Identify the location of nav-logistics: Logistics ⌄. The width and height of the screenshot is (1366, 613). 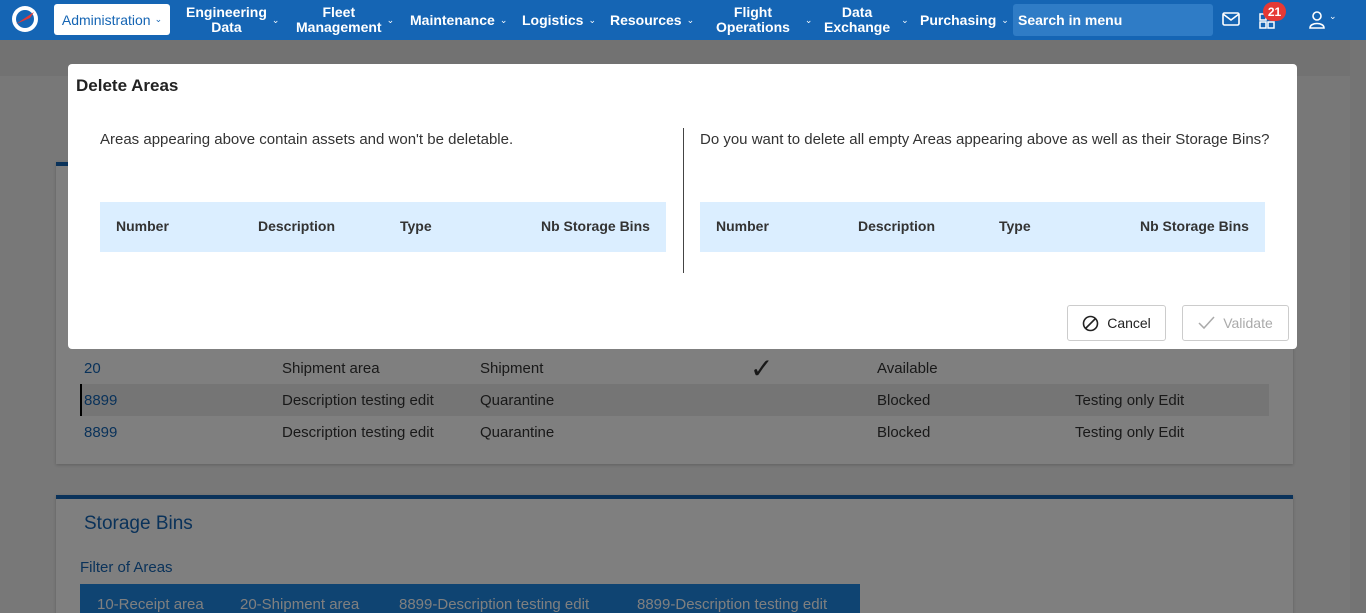
(559, 20).